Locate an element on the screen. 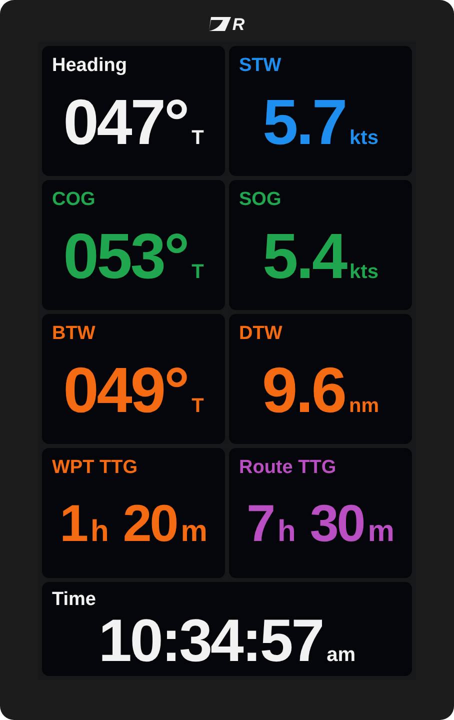  tile-value: 30 is located at coordinates (337, 524).